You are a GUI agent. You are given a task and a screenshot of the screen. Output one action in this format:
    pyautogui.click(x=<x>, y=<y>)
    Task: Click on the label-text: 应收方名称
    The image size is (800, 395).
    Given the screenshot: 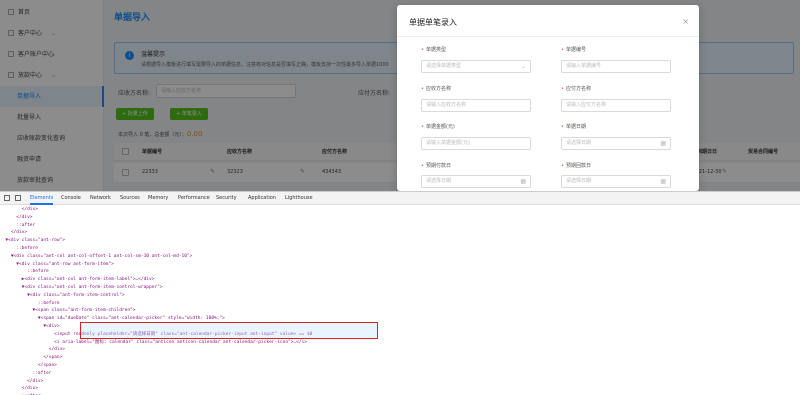 What is the action you would take?
    pyautogui.click(x=438, y=89)
    